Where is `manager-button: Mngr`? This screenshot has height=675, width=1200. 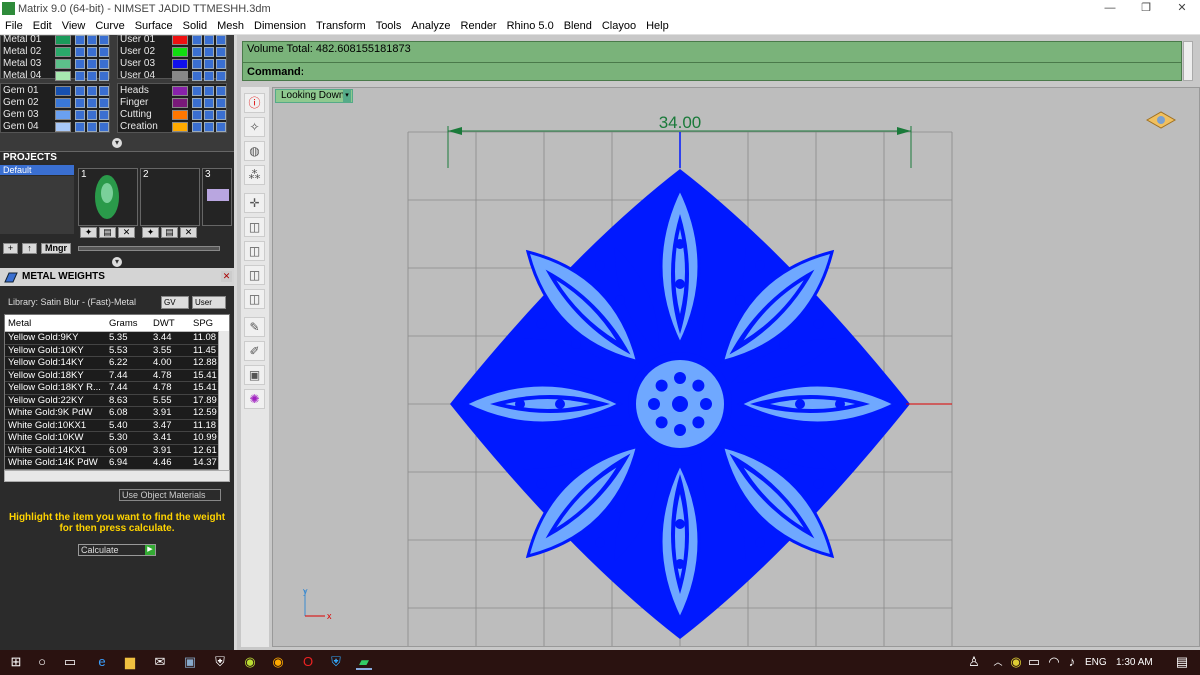 manager-button: Mngr is located at coordinates (56, 248).